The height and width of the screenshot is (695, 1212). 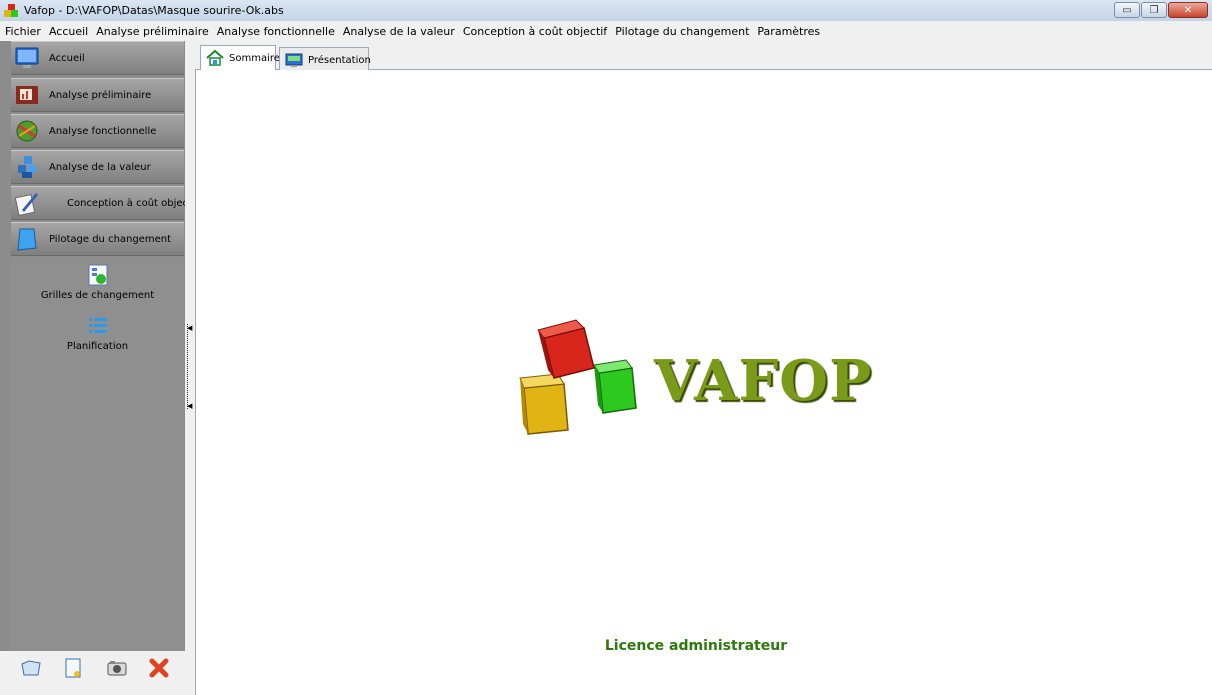 I want to click on chart-board-icon, so click(x=27, y=95).